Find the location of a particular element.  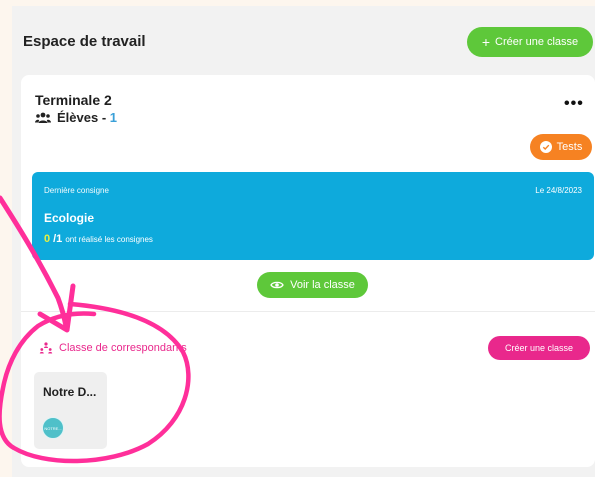

students-summary: Élèves - 1 is located at coordinates (76, 117).